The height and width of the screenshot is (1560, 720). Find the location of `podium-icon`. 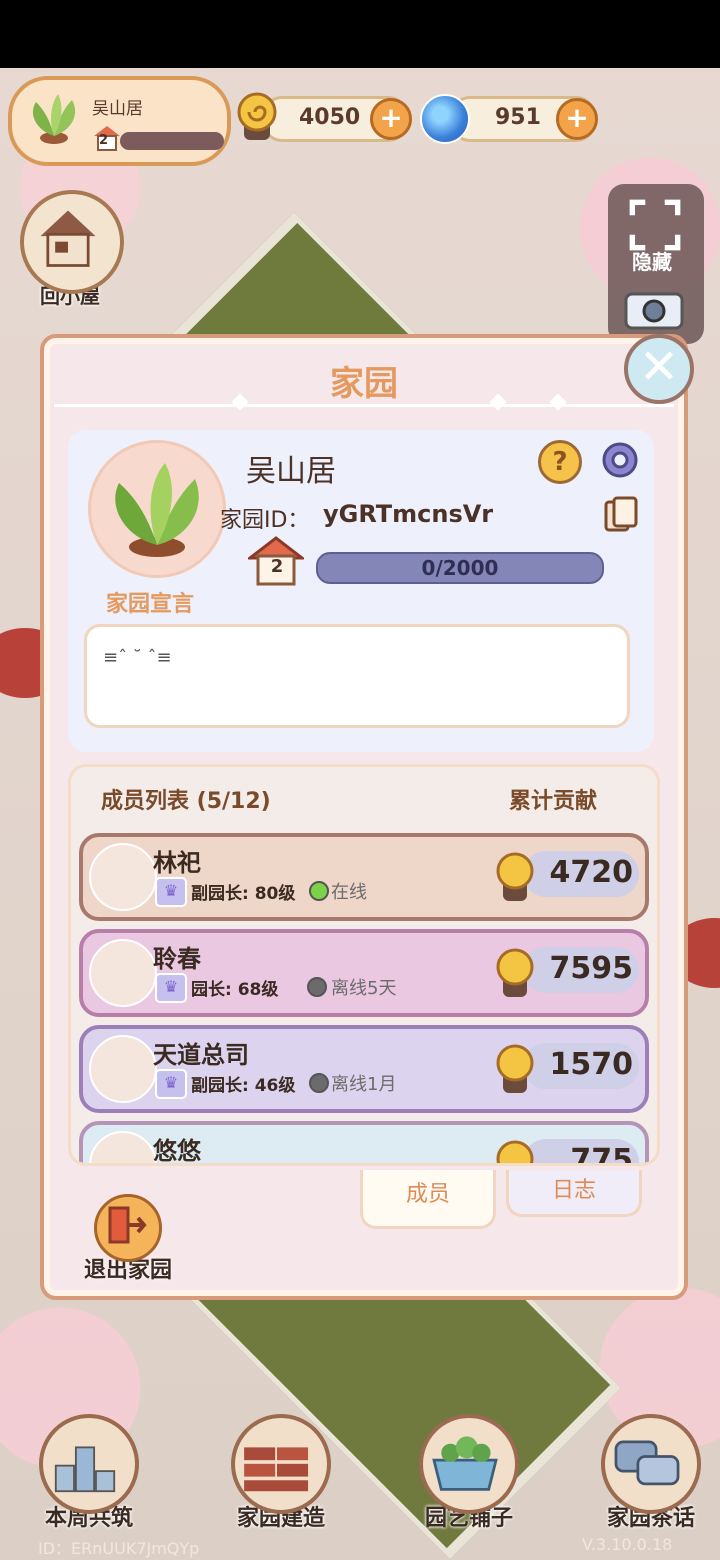

podium-icon is located at coordinates (89, 1464).